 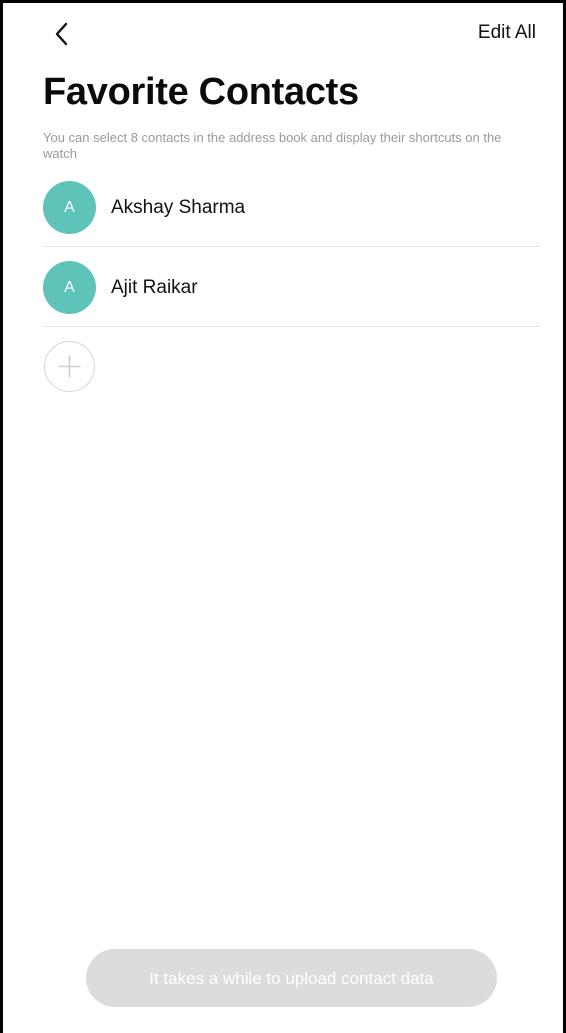 What do you see at coordinates (291, 207) in the screenshot?
I see `contact-row: A Akshay Sharma` at bounding box center [291, 207].